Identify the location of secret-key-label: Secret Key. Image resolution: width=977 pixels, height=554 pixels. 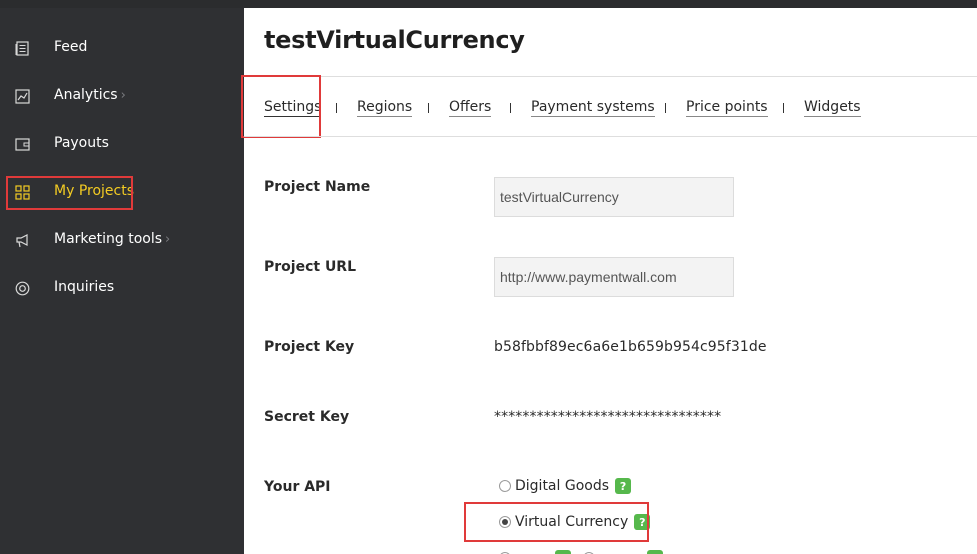
(307, 417).